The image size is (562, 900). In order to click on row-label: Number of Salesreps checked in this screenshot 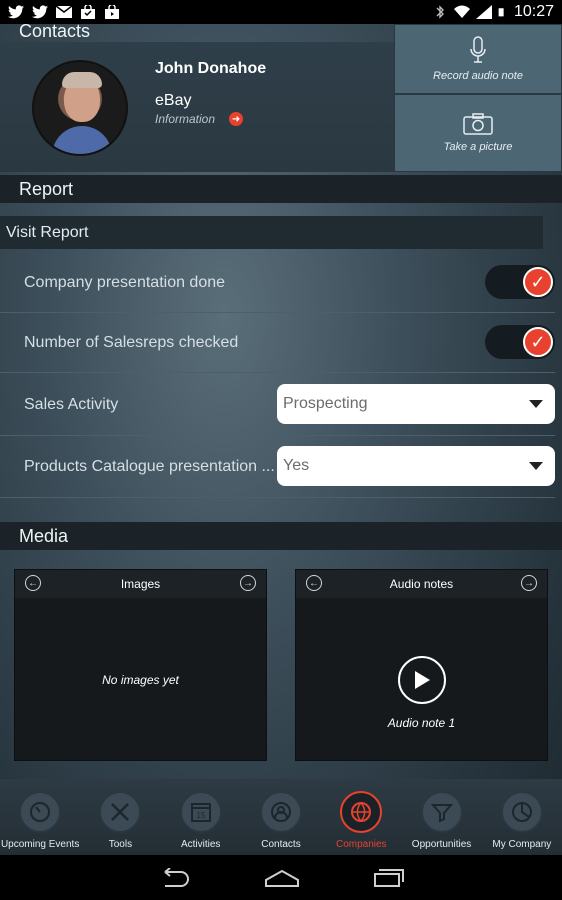, I will do `click(131, 342)`.